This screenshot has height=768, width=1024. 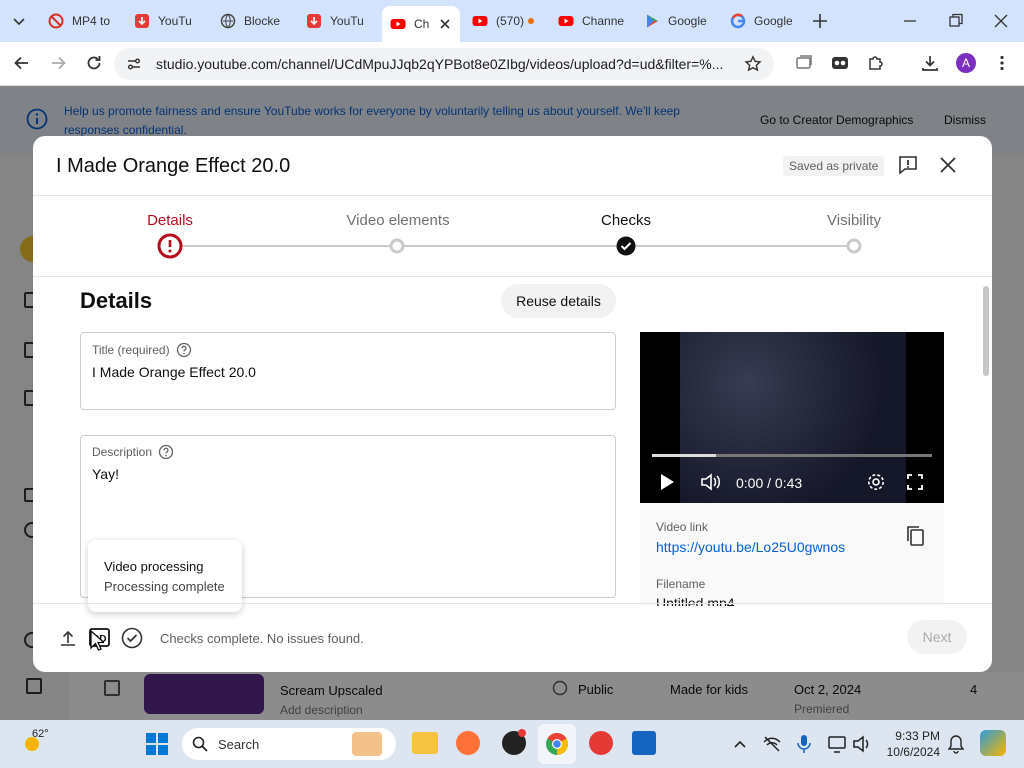 What do you see at coordinates (915, 482) in the screenshot?
I see `fullscreen-icon` at bounding box center [915, 482].